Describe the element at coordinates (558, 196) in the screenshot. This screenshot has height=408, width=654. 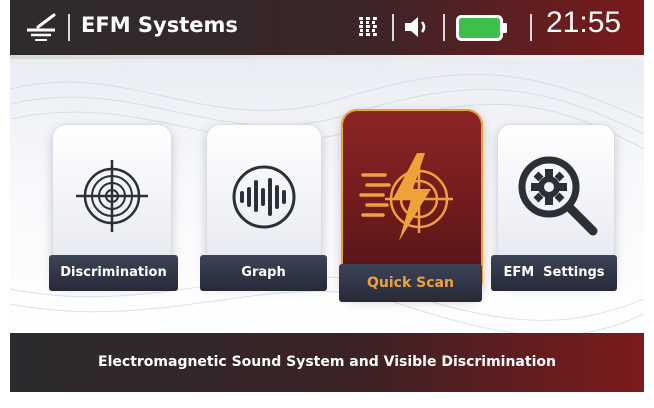
I see `gear-magnifier-icon` at that location.